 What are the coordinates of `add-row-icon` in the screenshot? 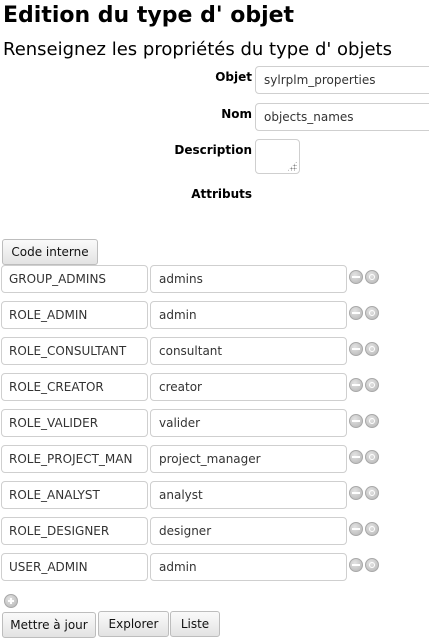 It's located at (11, 601).